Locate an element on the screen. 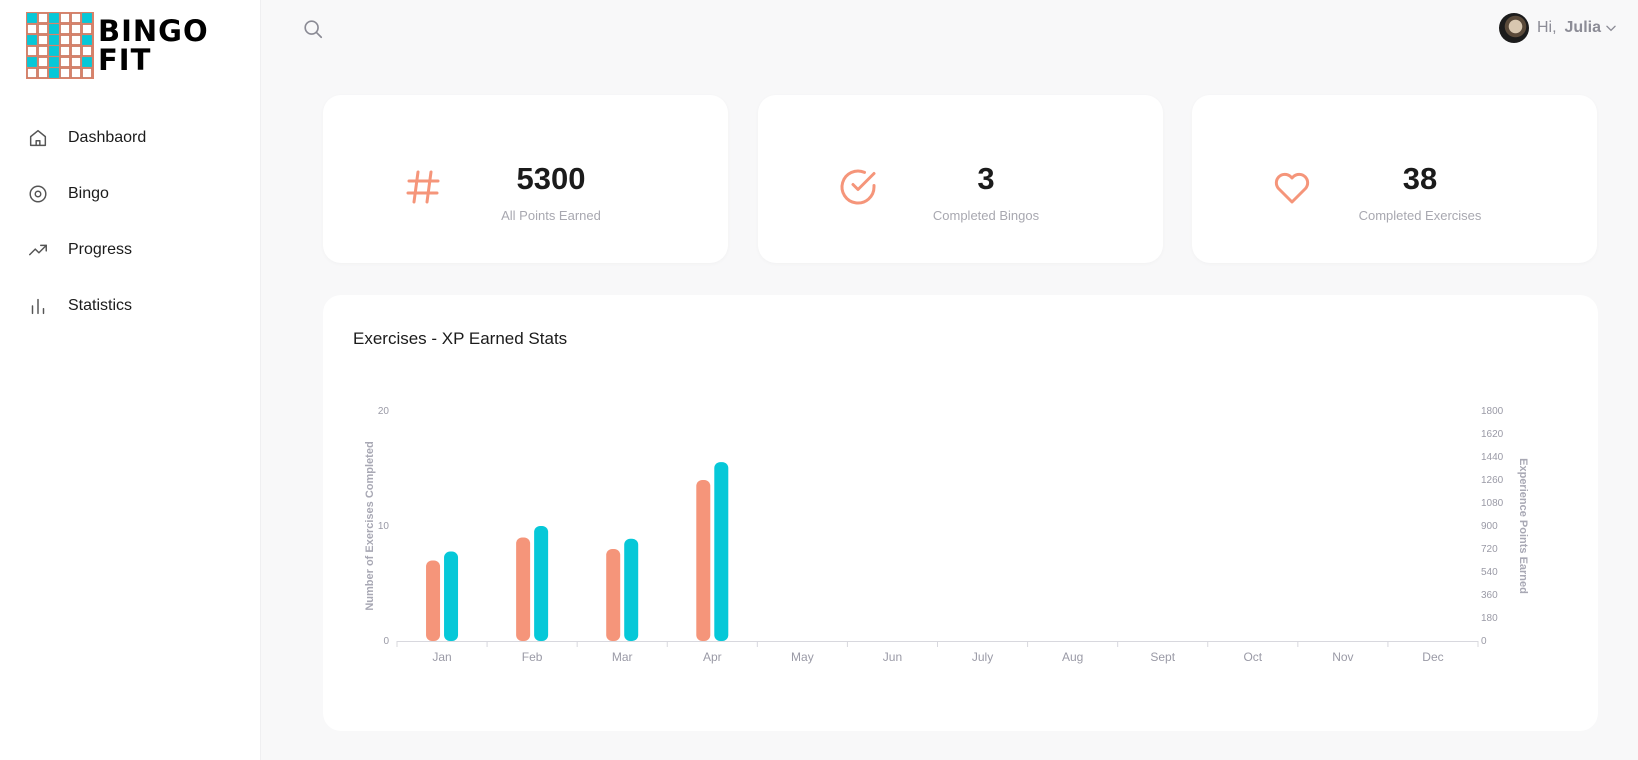 This screenshot has height=760, width=1638. y-left-tick-label: 10 is located at coordinates (384, 526).